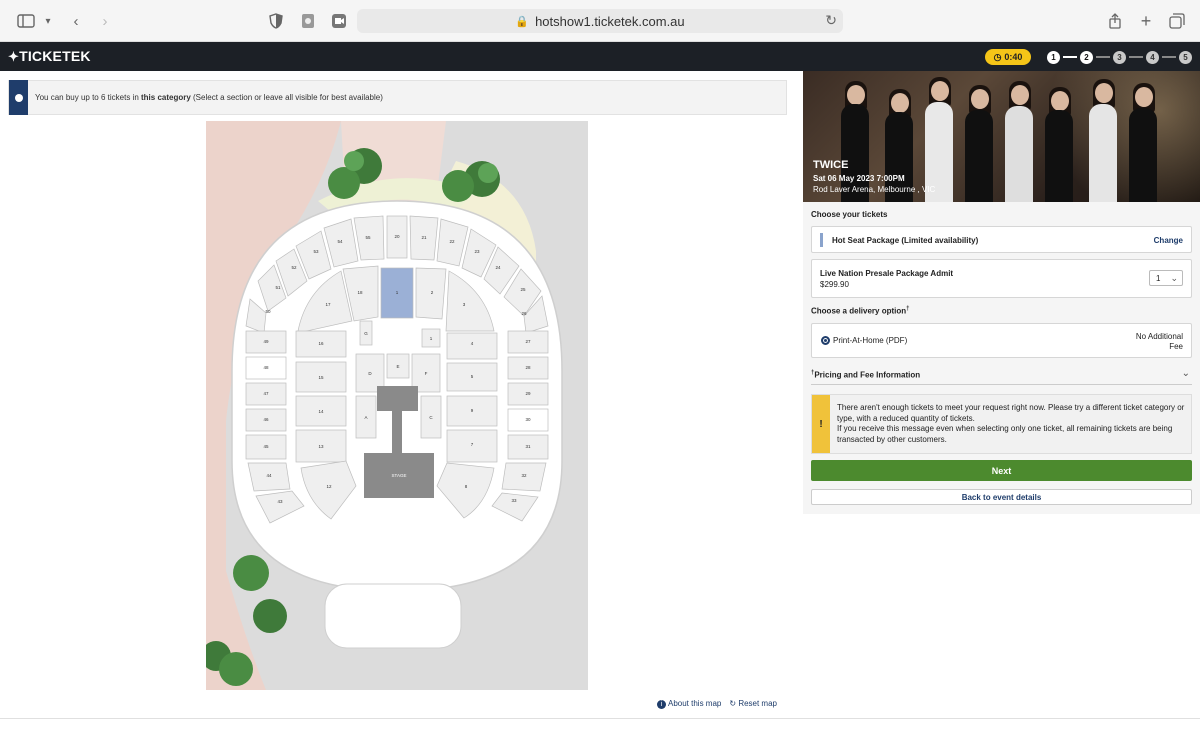 This screenshot has width=1200, height=729. I want to click on svg-text: 29, so click(528, 393).